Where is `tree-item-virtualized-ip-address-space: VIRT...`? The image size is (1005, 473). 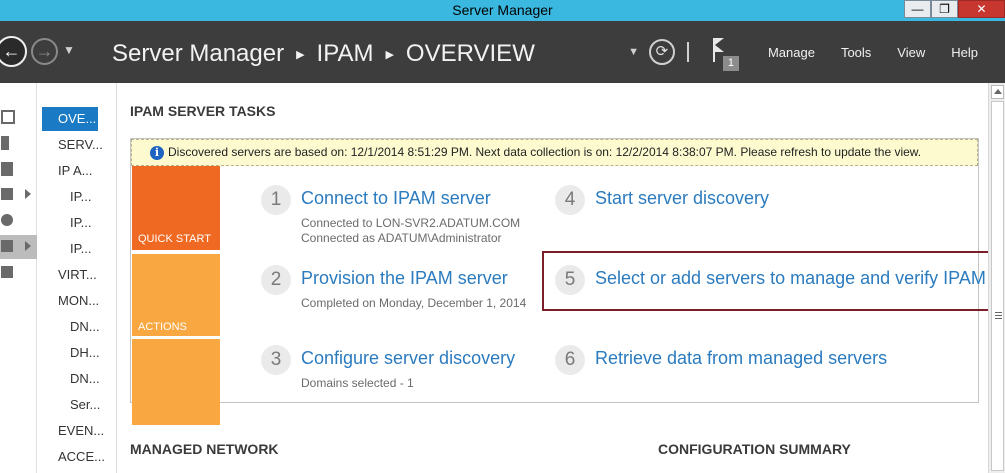 tree-item-virtualized-ip-address-space: VIRT... is located at coordinates (77, 275).